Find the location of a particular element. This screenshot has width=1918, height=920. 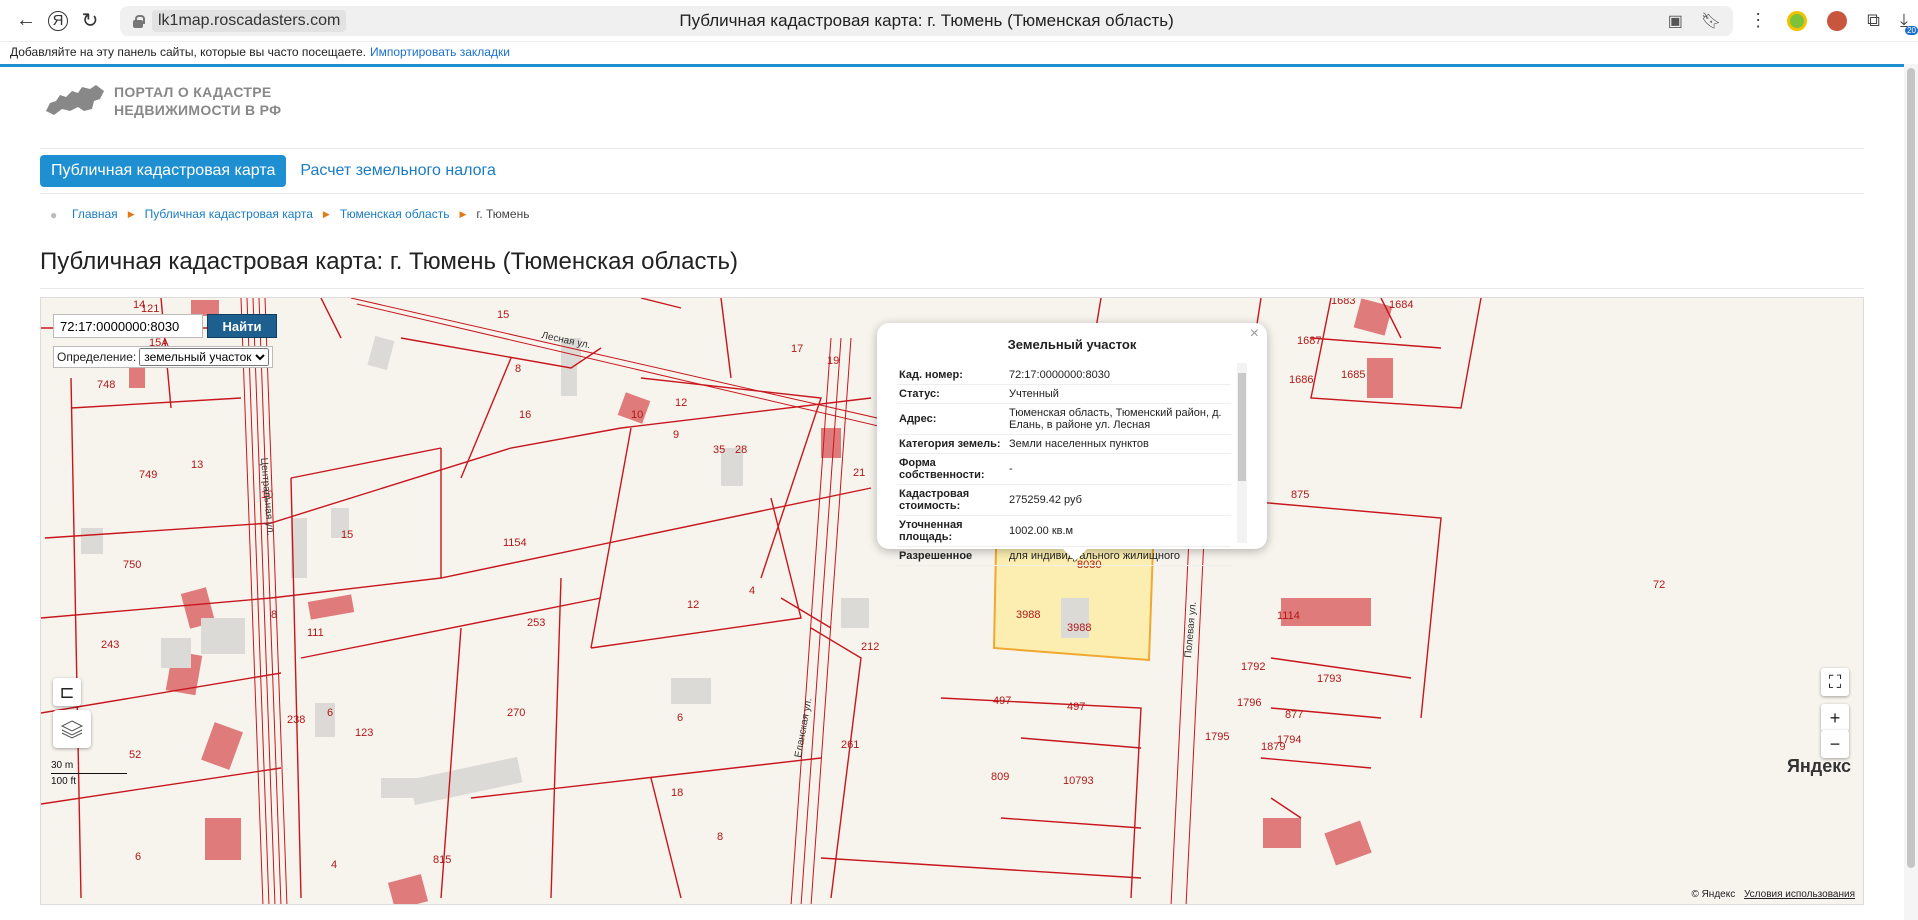

svg-text: 13 is located at coordinates (197, 465).